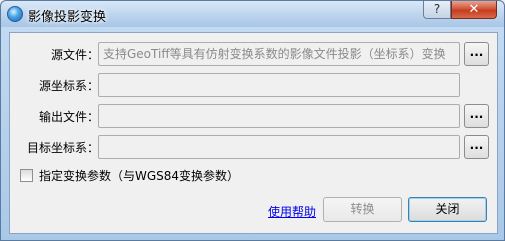 The width and height of the screenshot is (505, 241). I want to click on help-button: ?, so click(437, 10).